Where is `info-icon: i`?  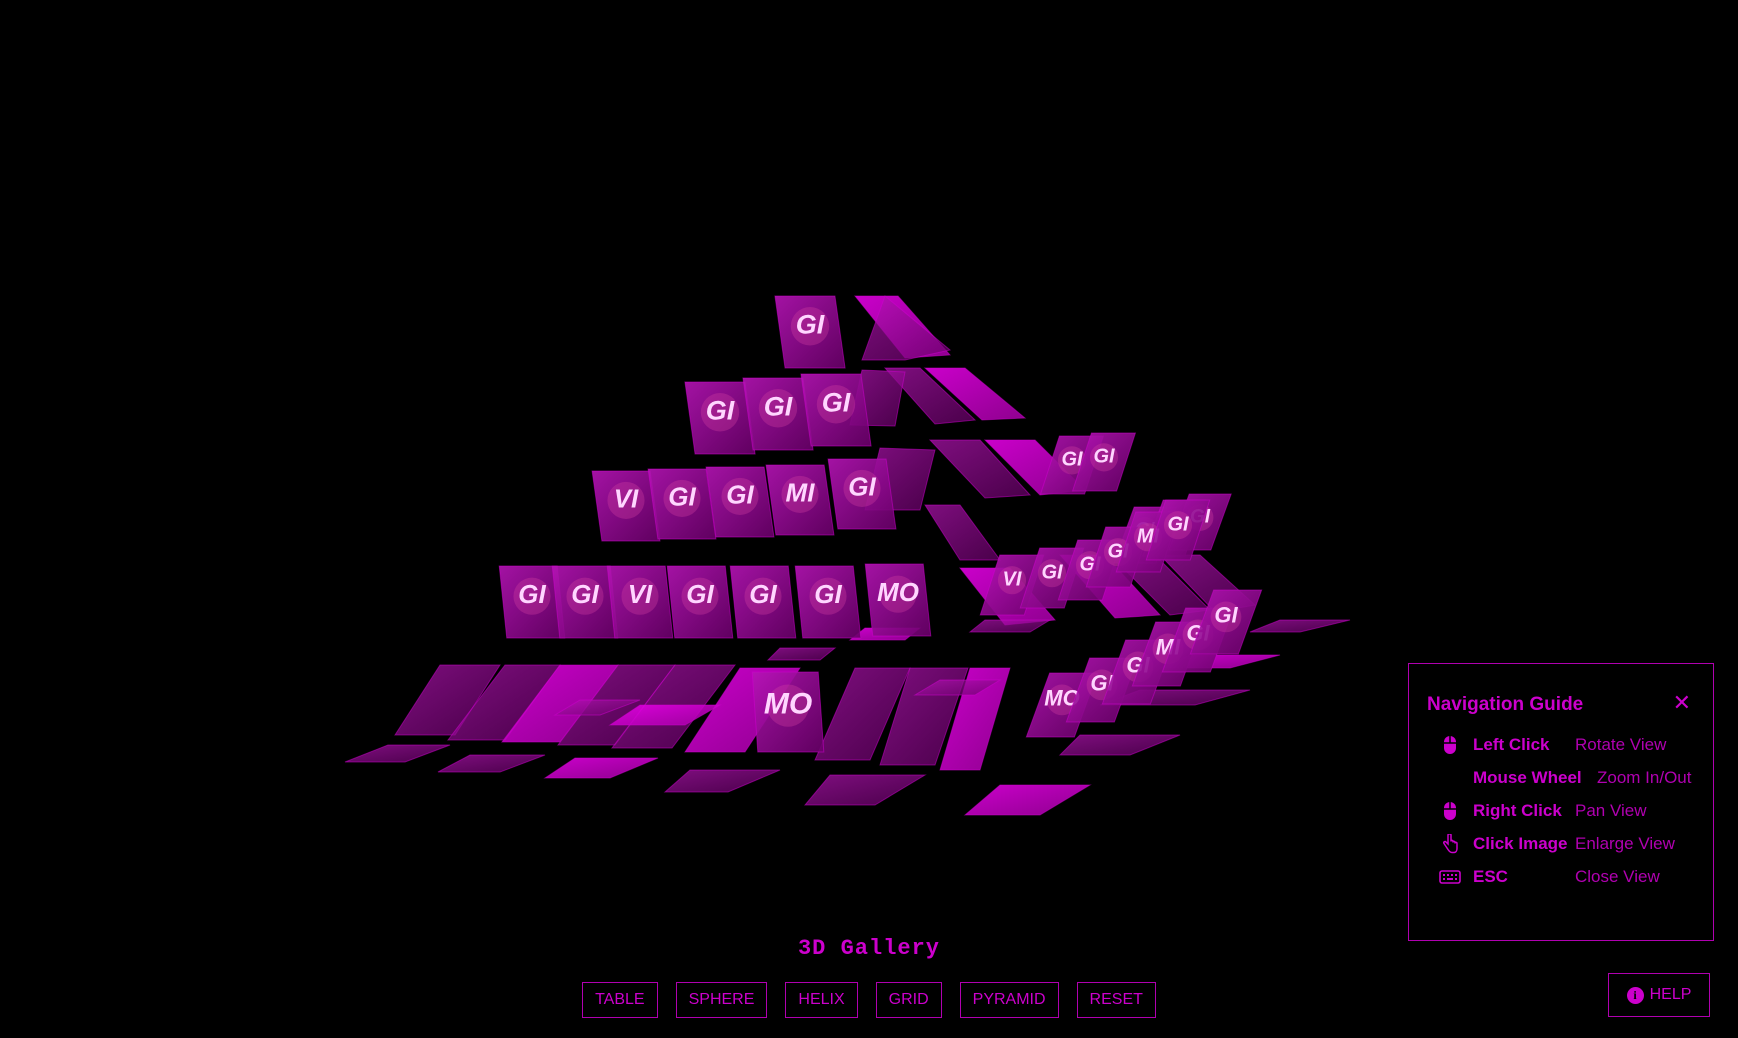
info-icon: i is located at coordinates (1635, 995).